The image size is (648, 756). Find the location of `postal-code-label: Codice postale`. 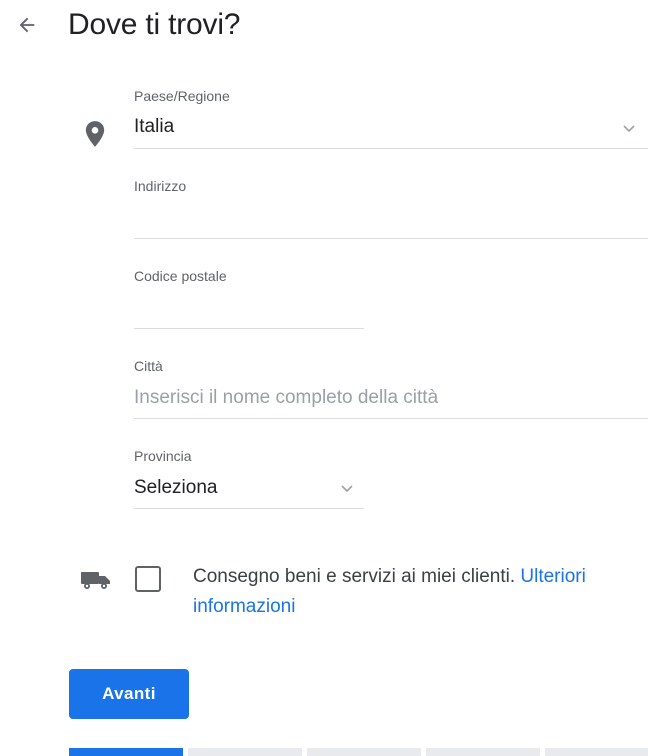

postal-code-label: Codice postale is located at coordinates (180, 276).